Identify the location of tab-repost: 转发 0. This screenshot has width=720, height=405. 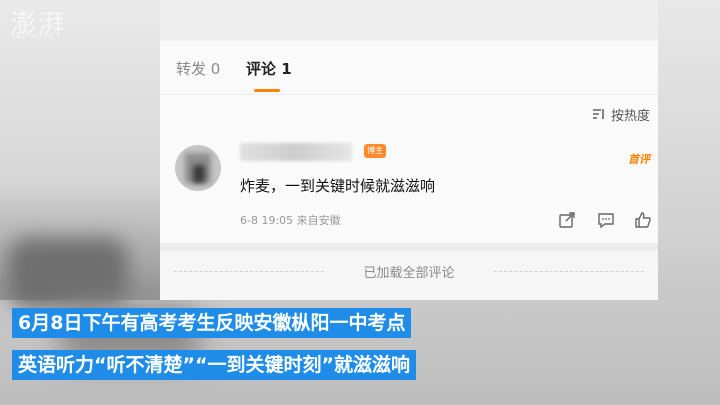
(198, 68).